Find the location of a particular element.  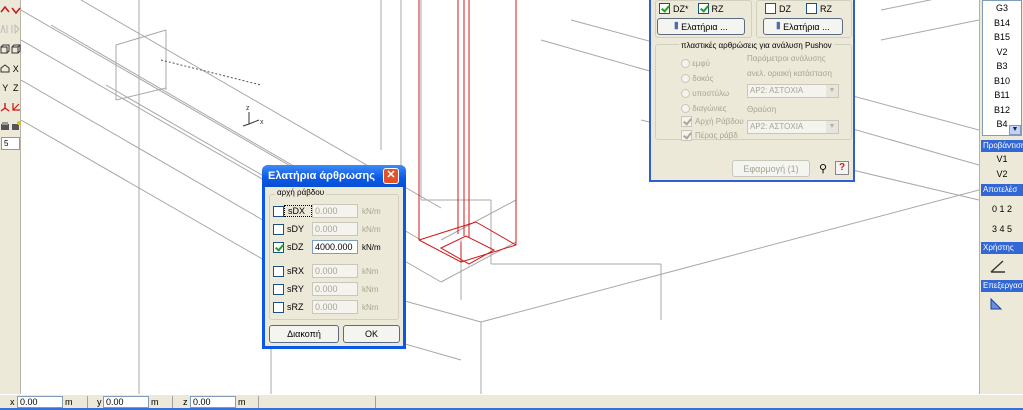

y-label: y is located at coordinates (99, 402).